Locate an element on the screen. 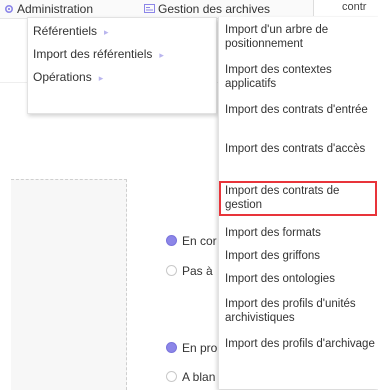 This screenshot has width=378, height=390. gear-icon is located at coordinates (9, 8).